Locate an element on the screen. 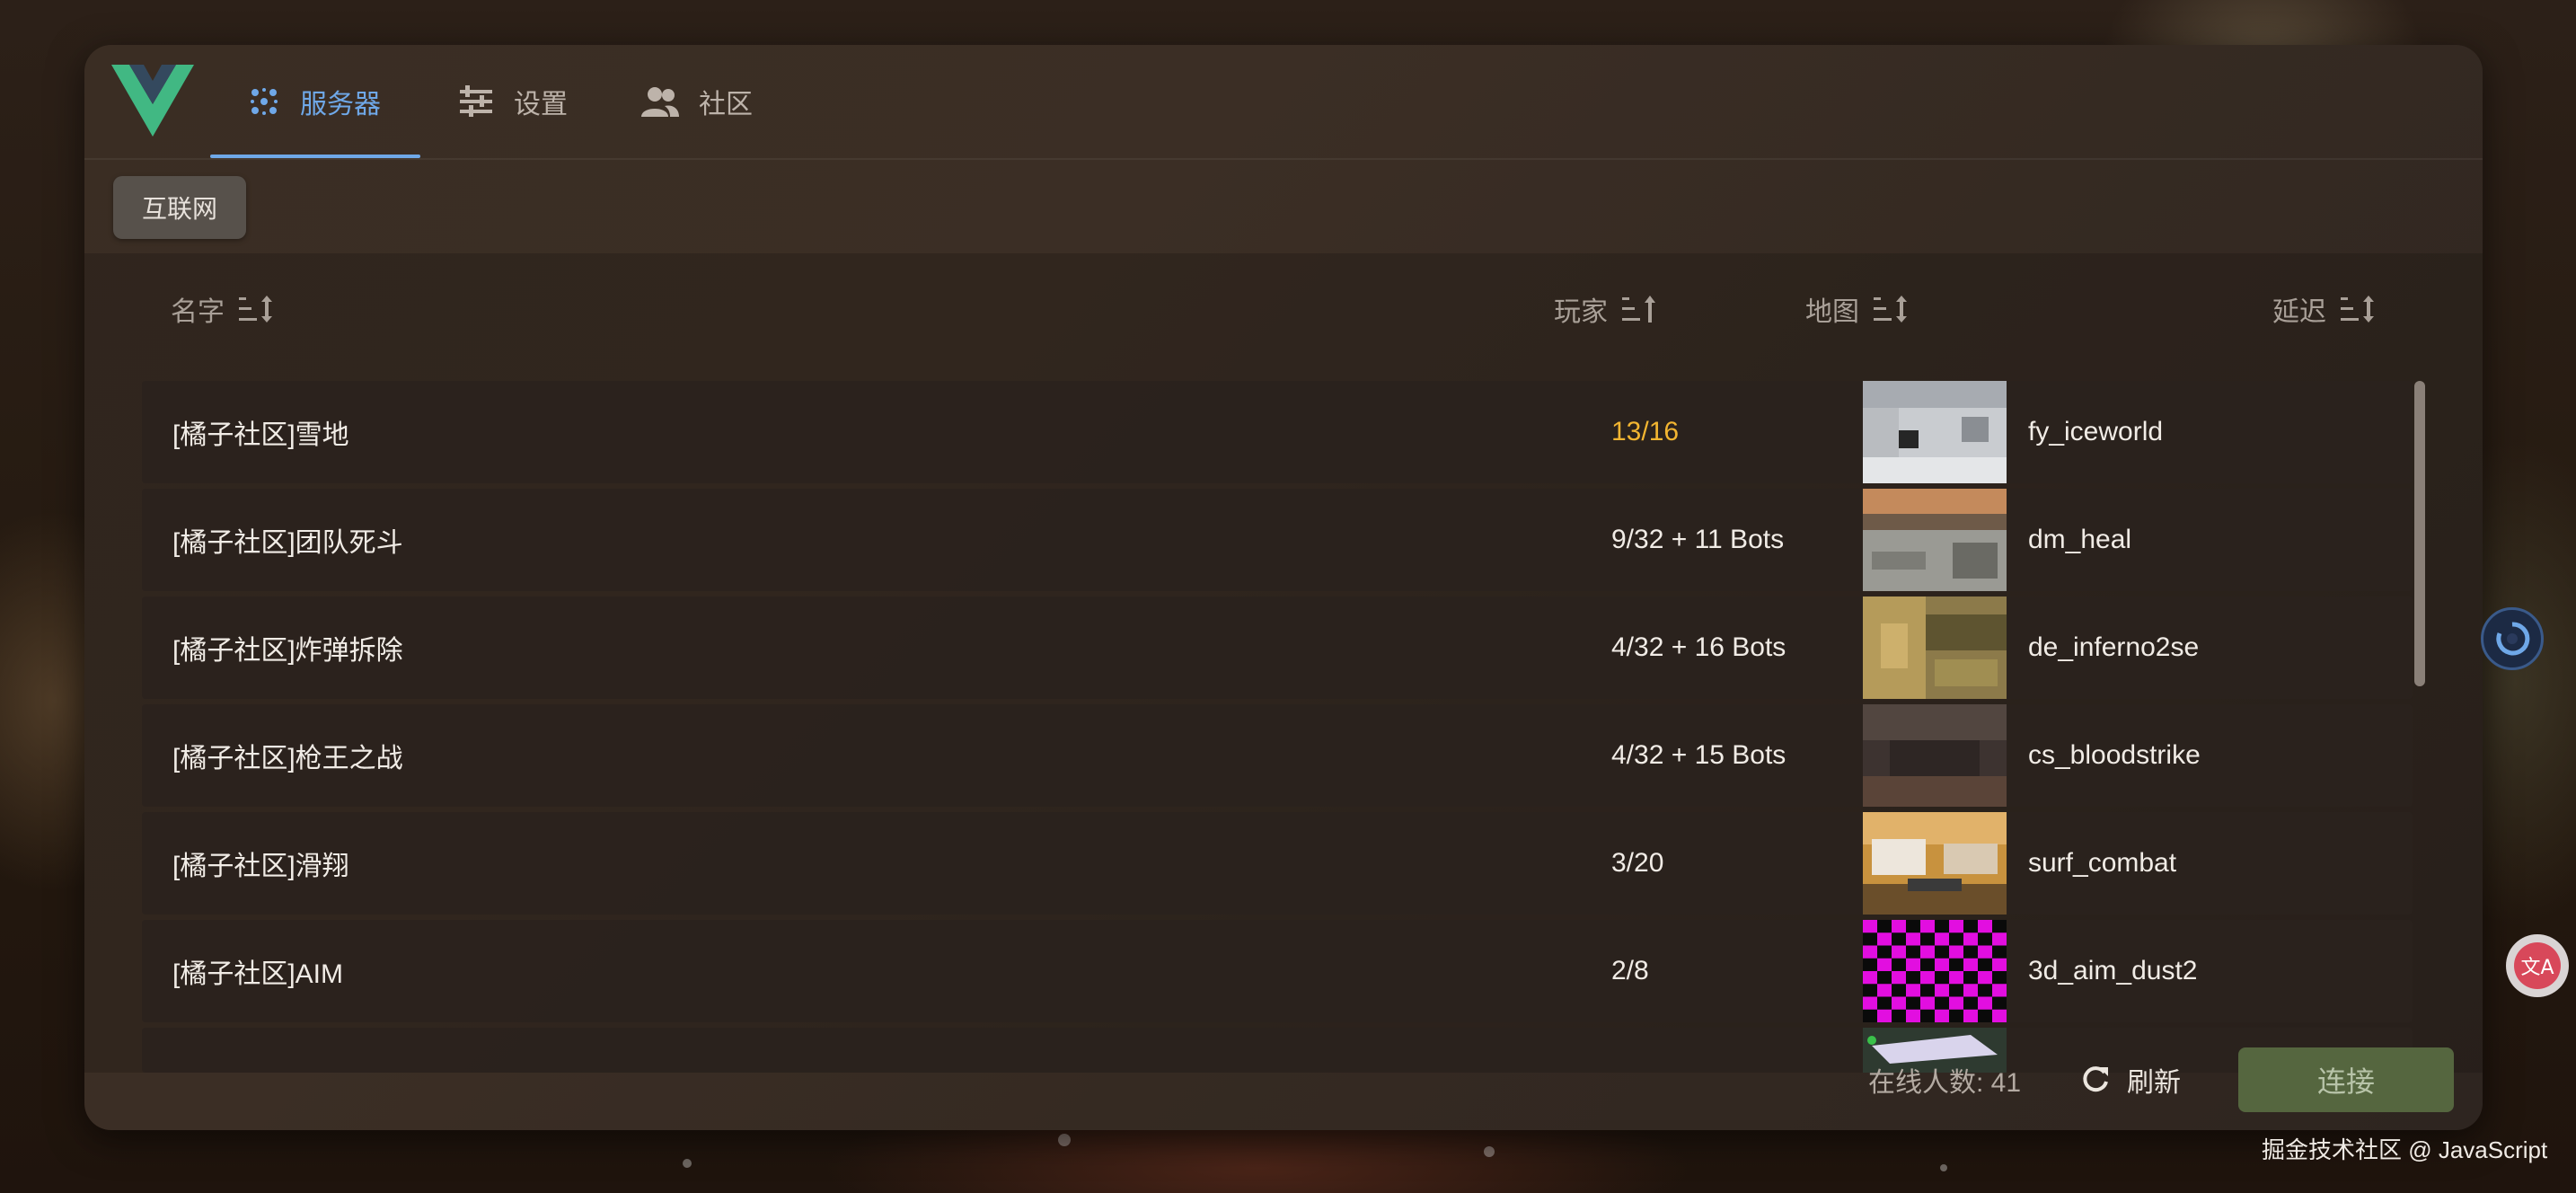  servers-icon is located at coordinates (264, 101).